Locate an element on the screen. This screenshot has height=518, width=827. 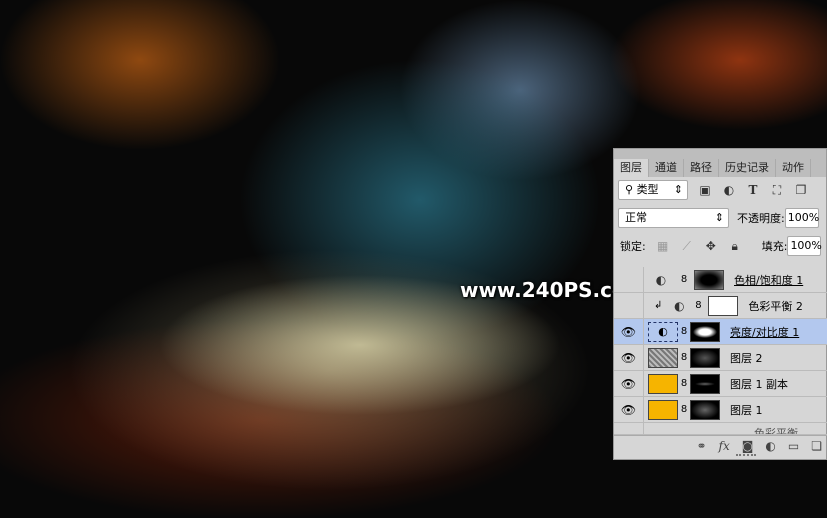
fill-label: 填充: is located at coordinates (774, 246).